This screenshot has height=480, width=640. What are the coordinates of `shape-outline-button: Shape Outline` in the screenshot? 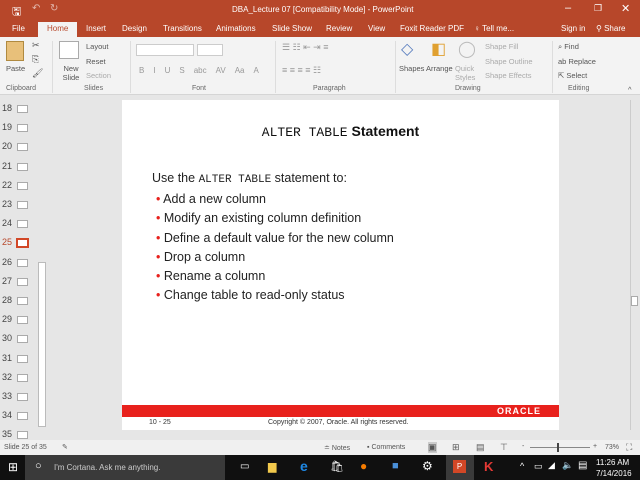 It's located at (509, 61).